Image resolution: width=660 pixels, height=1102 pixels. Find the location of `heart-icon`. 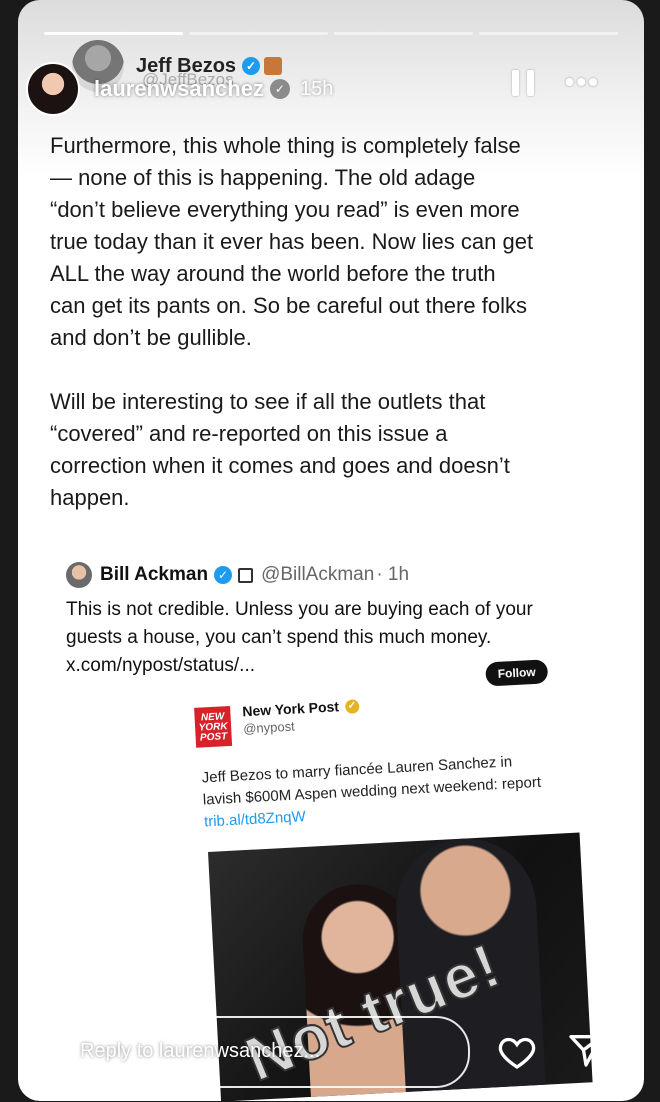

heart-icon is located at coordinates (517, 1052).